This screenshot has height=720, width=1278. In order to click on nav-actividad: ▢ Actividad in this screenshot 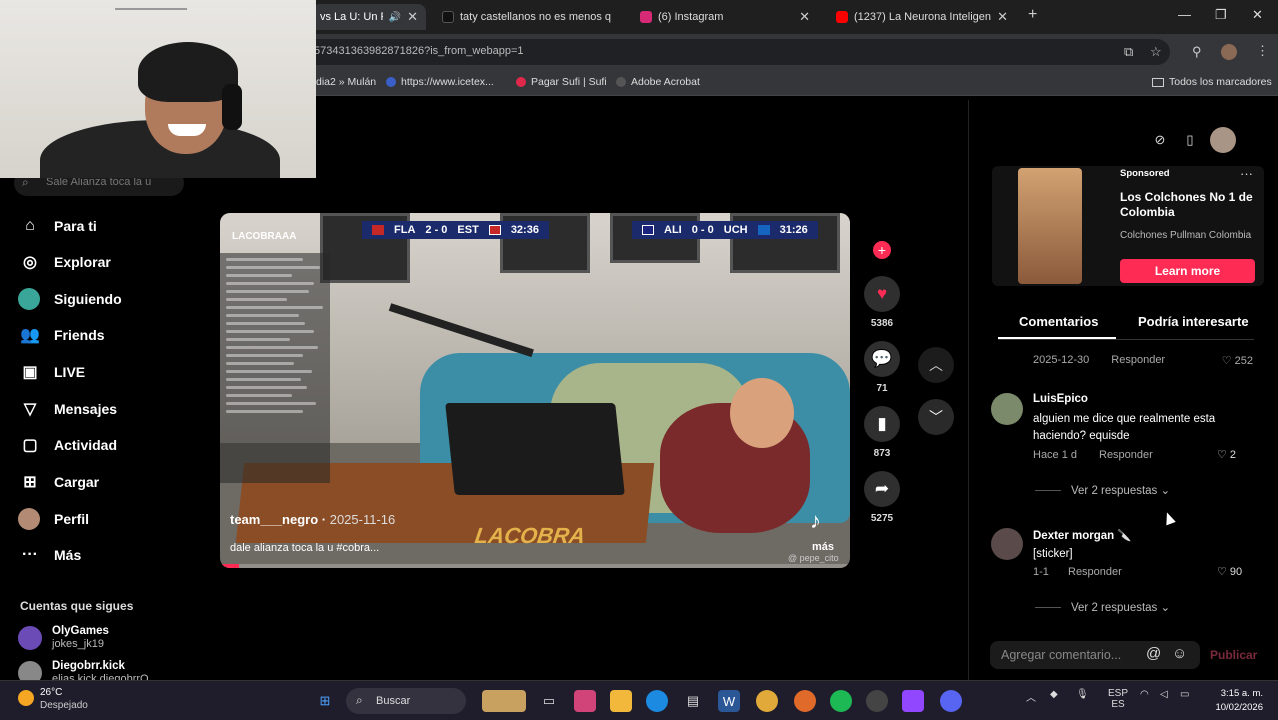, I will do `click(68, 445)`.